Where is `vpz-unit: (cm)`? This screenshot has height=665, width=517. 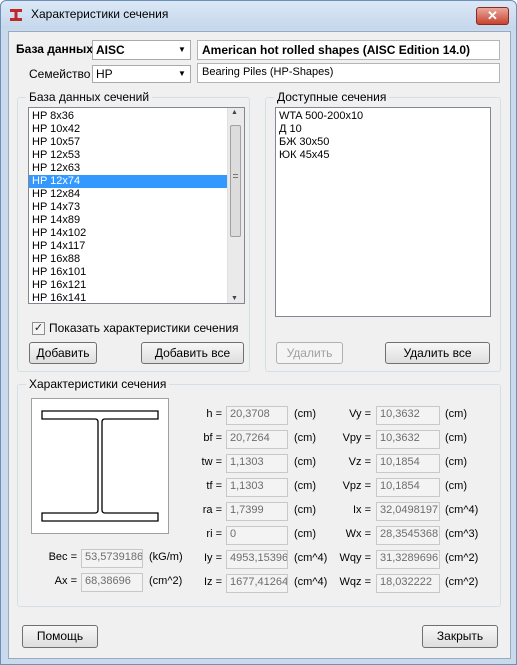
vpz-unit: (cm) is located at coordinates (456, 486).